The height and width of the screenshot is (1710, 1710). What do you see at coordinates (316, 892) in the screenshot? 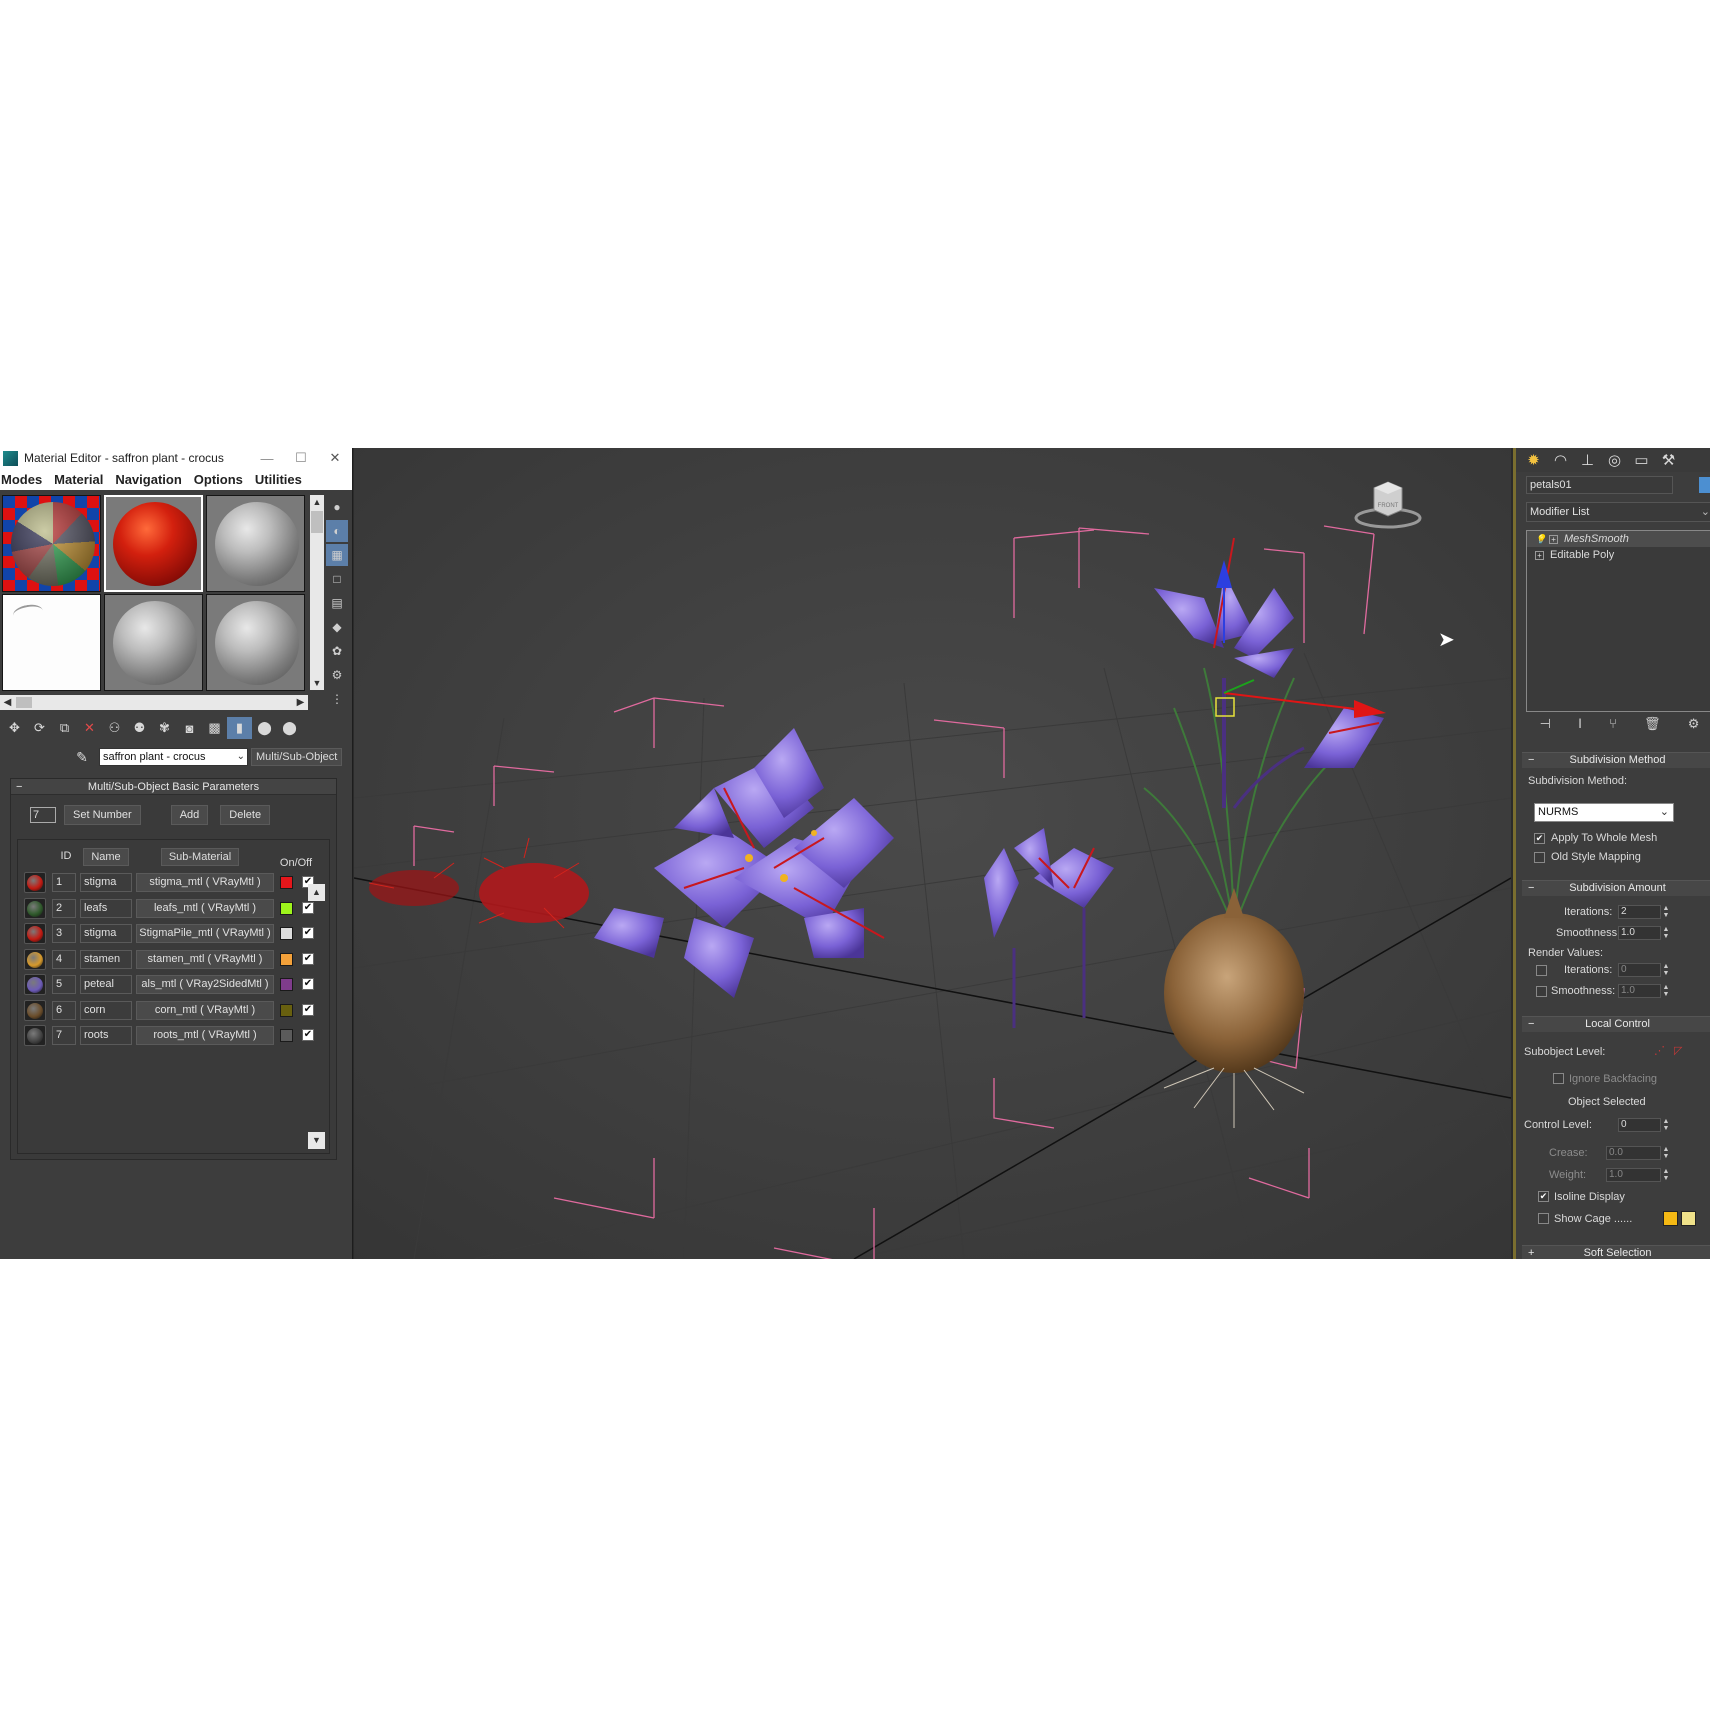
I see `list-scroll-up-icon: ▲` at bounding box center [316, 892].